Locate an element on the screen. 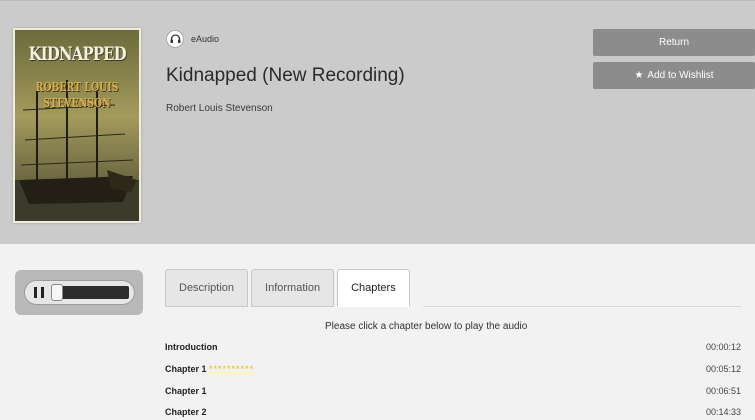  pause-icon is located at coordinates (39, 292).